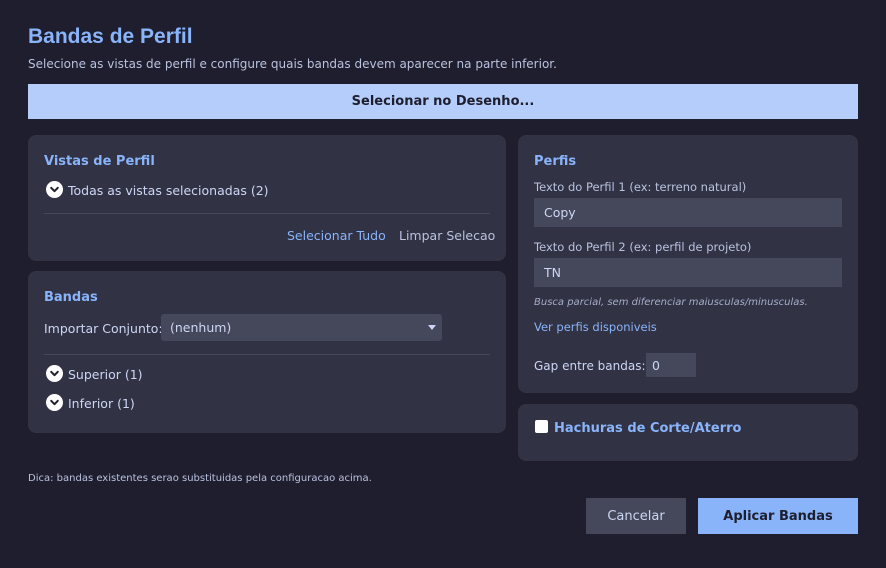 The height and width of the screenshot is (568, 886). What do you see at coordinates (595, 327) in the screenshot?
I see `view-profiles-link: Ver perfis disponiveis` at bounding box center [595, 327].